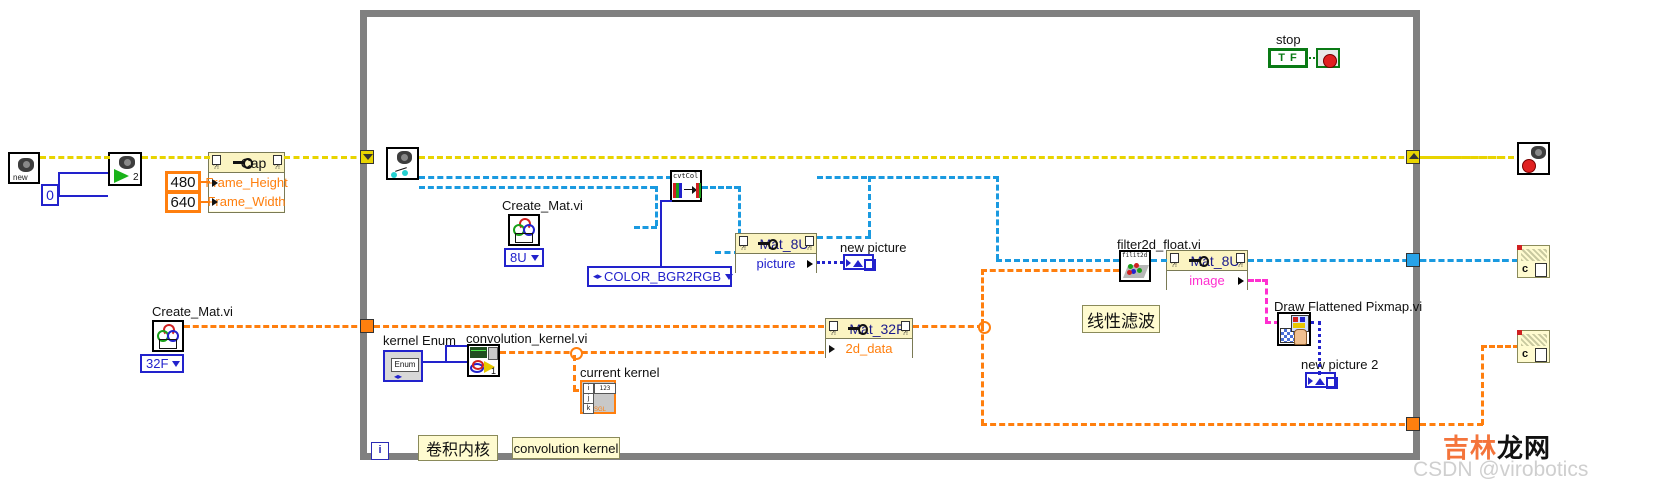  I want to click on convolution-kernel-instance: 1, so click(493, 371).